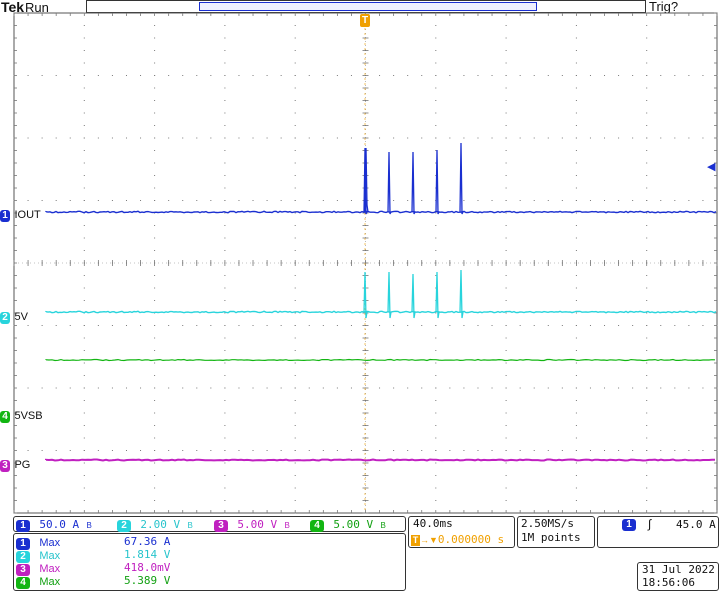  Describe the element at coordinates (147, 541) in the screenshot. I see `measurement-value: 67.36 A` at that location.